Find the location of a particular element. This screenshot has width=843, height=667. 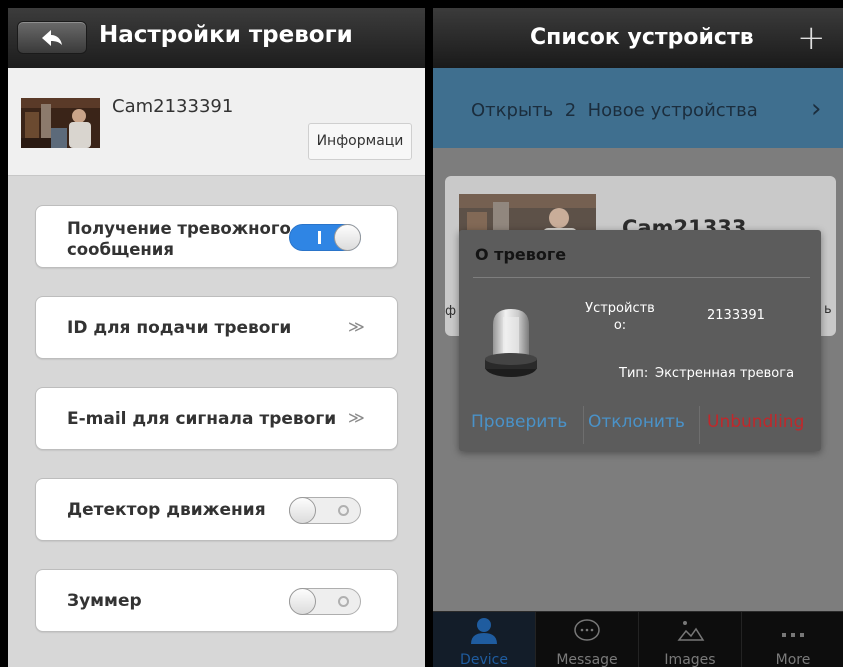

info-button: Информаци is located at coordinates (360, 141).